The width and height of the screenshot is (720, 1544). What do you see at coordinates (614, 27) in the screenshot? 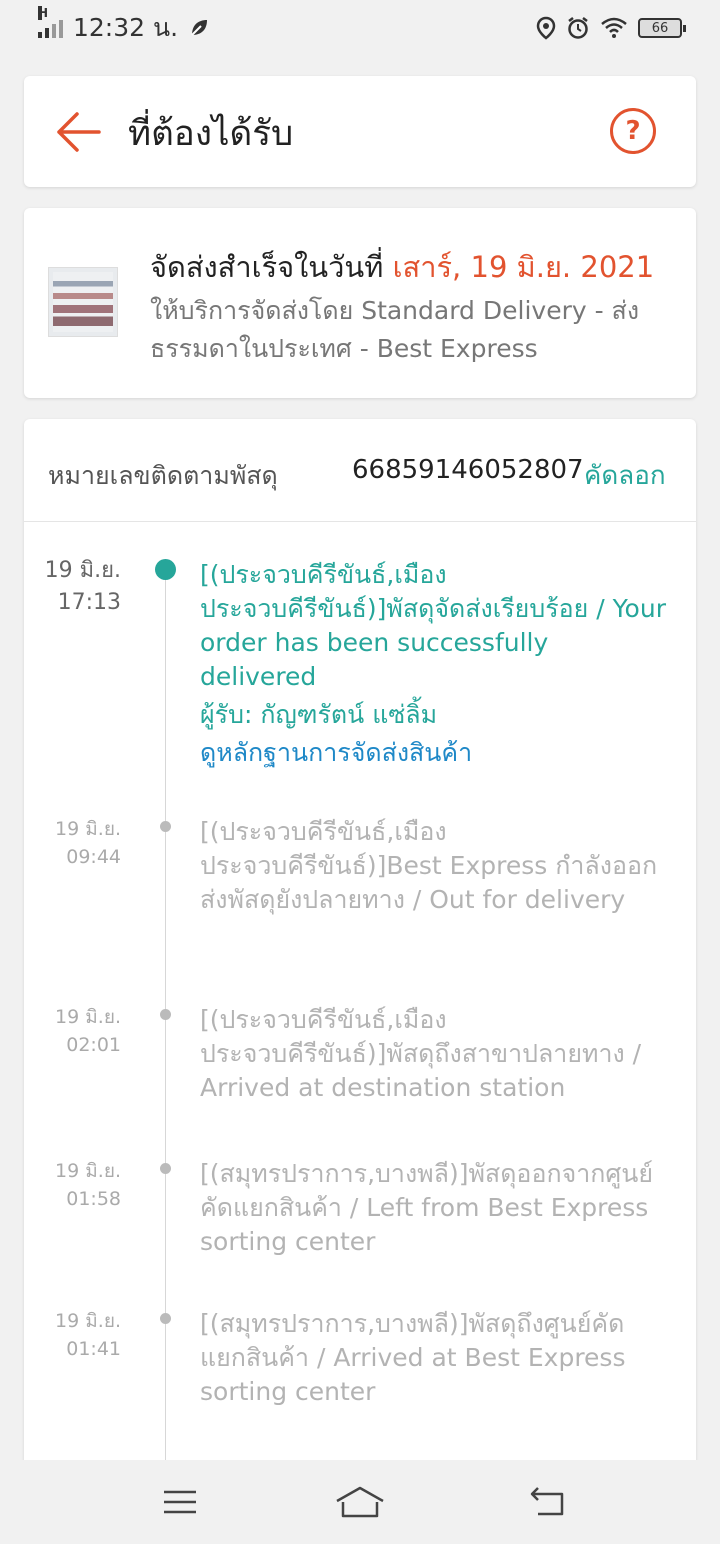
I see `wifi-icon` at bounding box center [614, 27].